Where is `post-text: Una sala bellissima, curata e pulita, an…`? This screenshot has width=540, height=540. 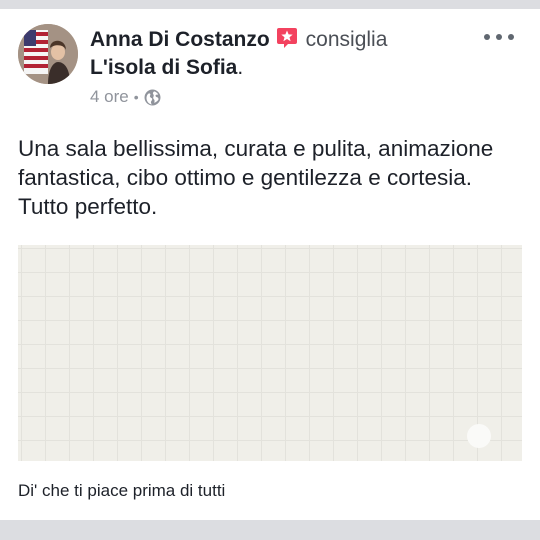
post-text: Una sala bellissima, curata e pulita, an… is located at coordinates (256, 177).